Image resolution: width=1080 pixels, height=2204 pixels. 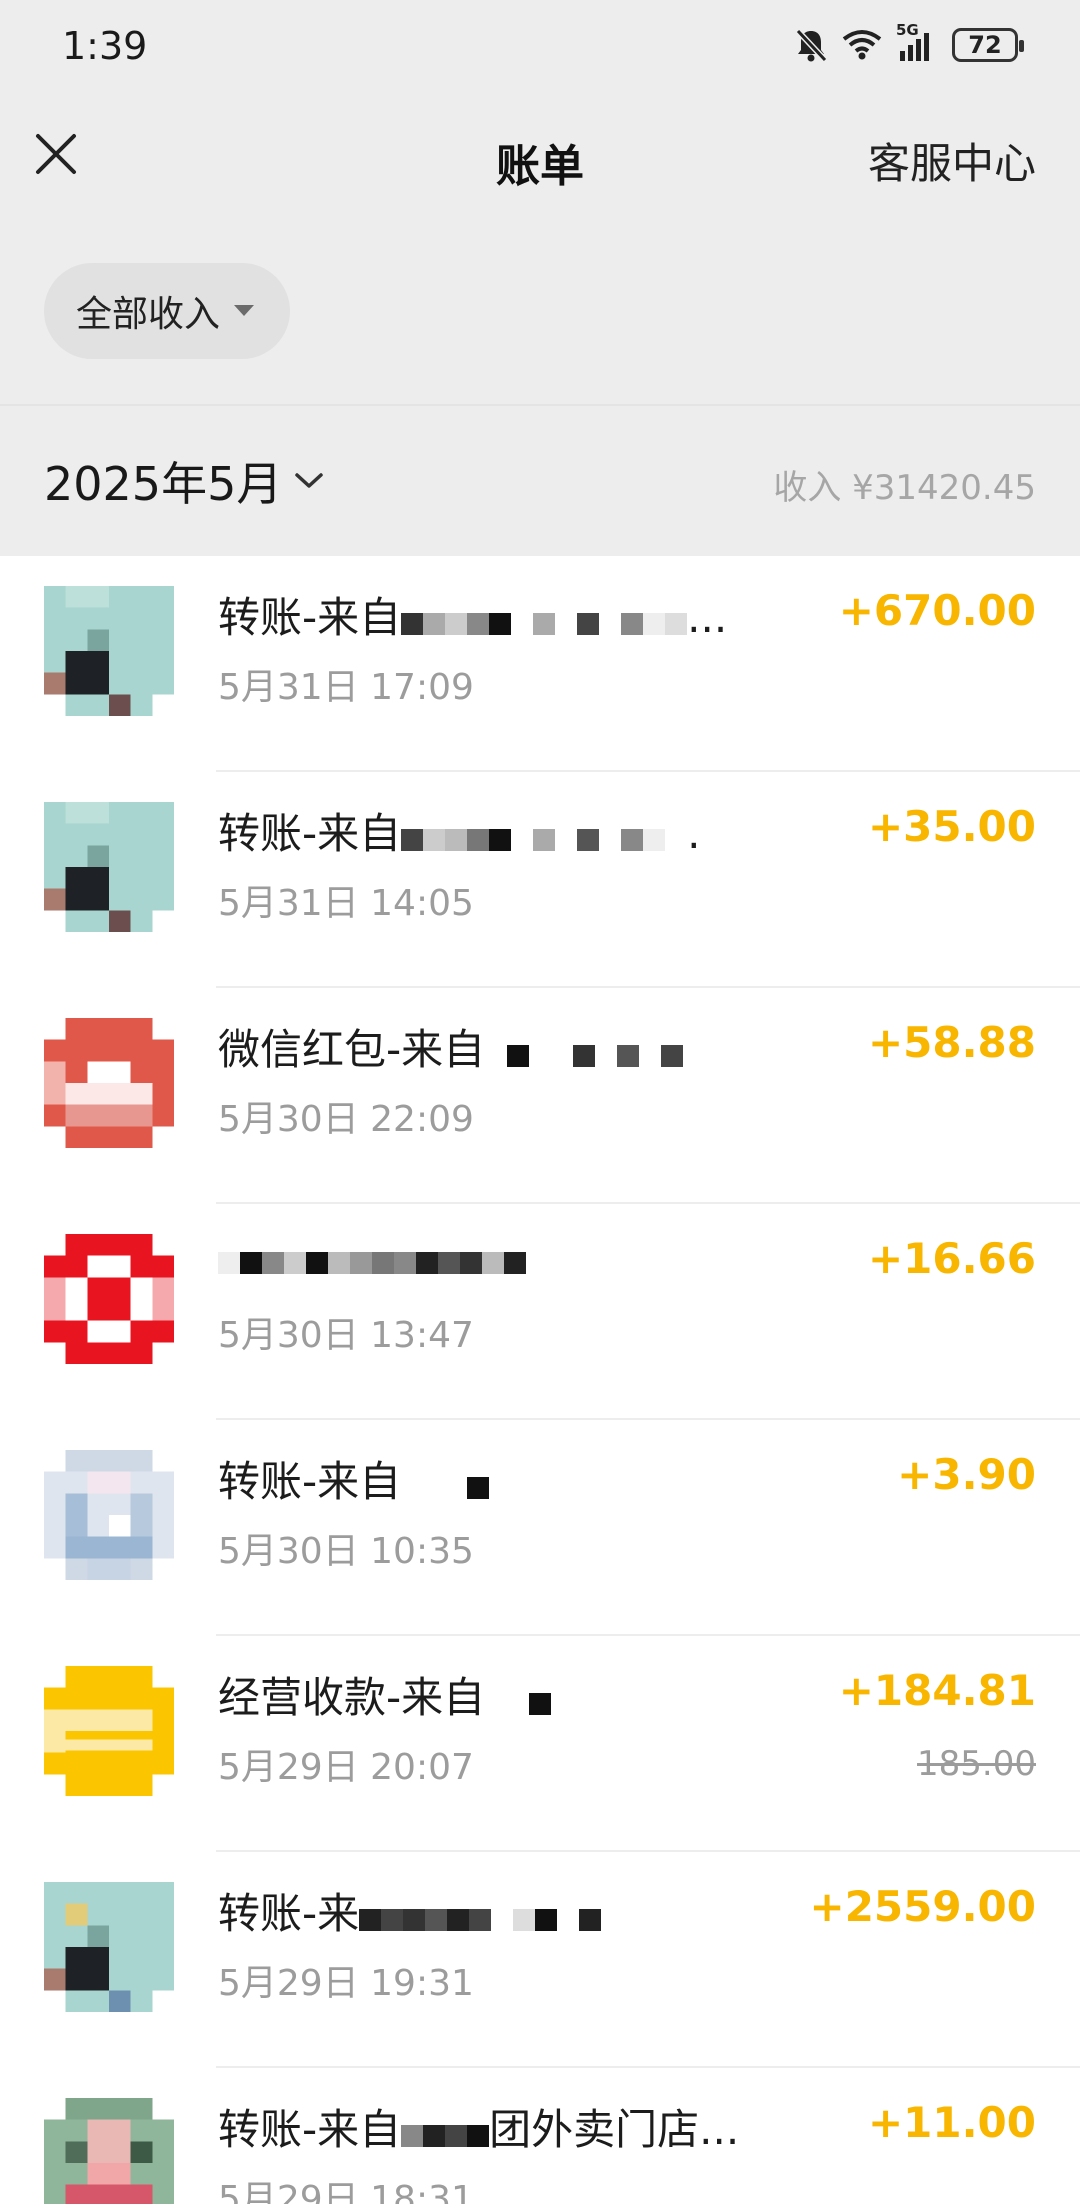 What do you see at coordinates (952, 160) in the screenshot?
I see `customer-service-link: 客服中心` at bounding box center [952, 160].